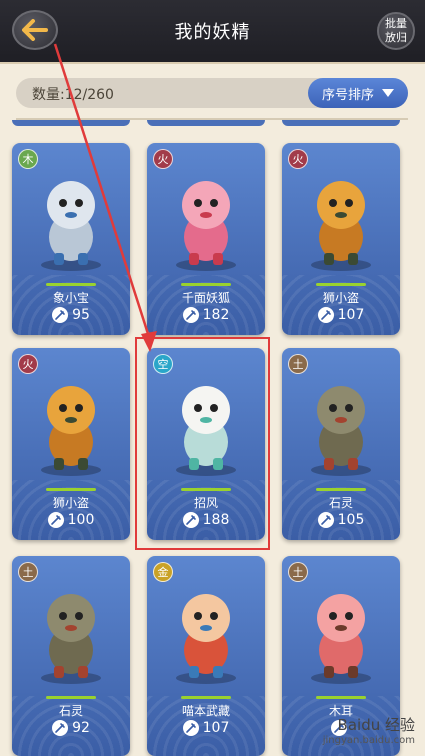 The width and height of the screenshot is (425, 756). Describe the element at coordinates (396, 23) in the screenshot. I see `batch-label-line1: 批量` at that location.